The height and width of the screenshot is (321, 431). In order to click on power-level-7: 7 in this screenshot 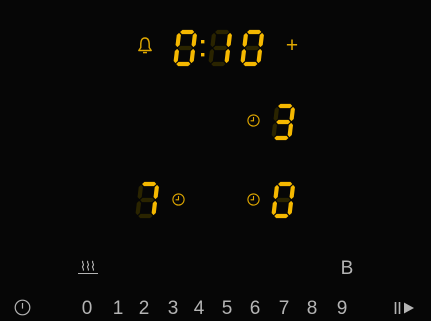, I will do `click(284, 309)`.